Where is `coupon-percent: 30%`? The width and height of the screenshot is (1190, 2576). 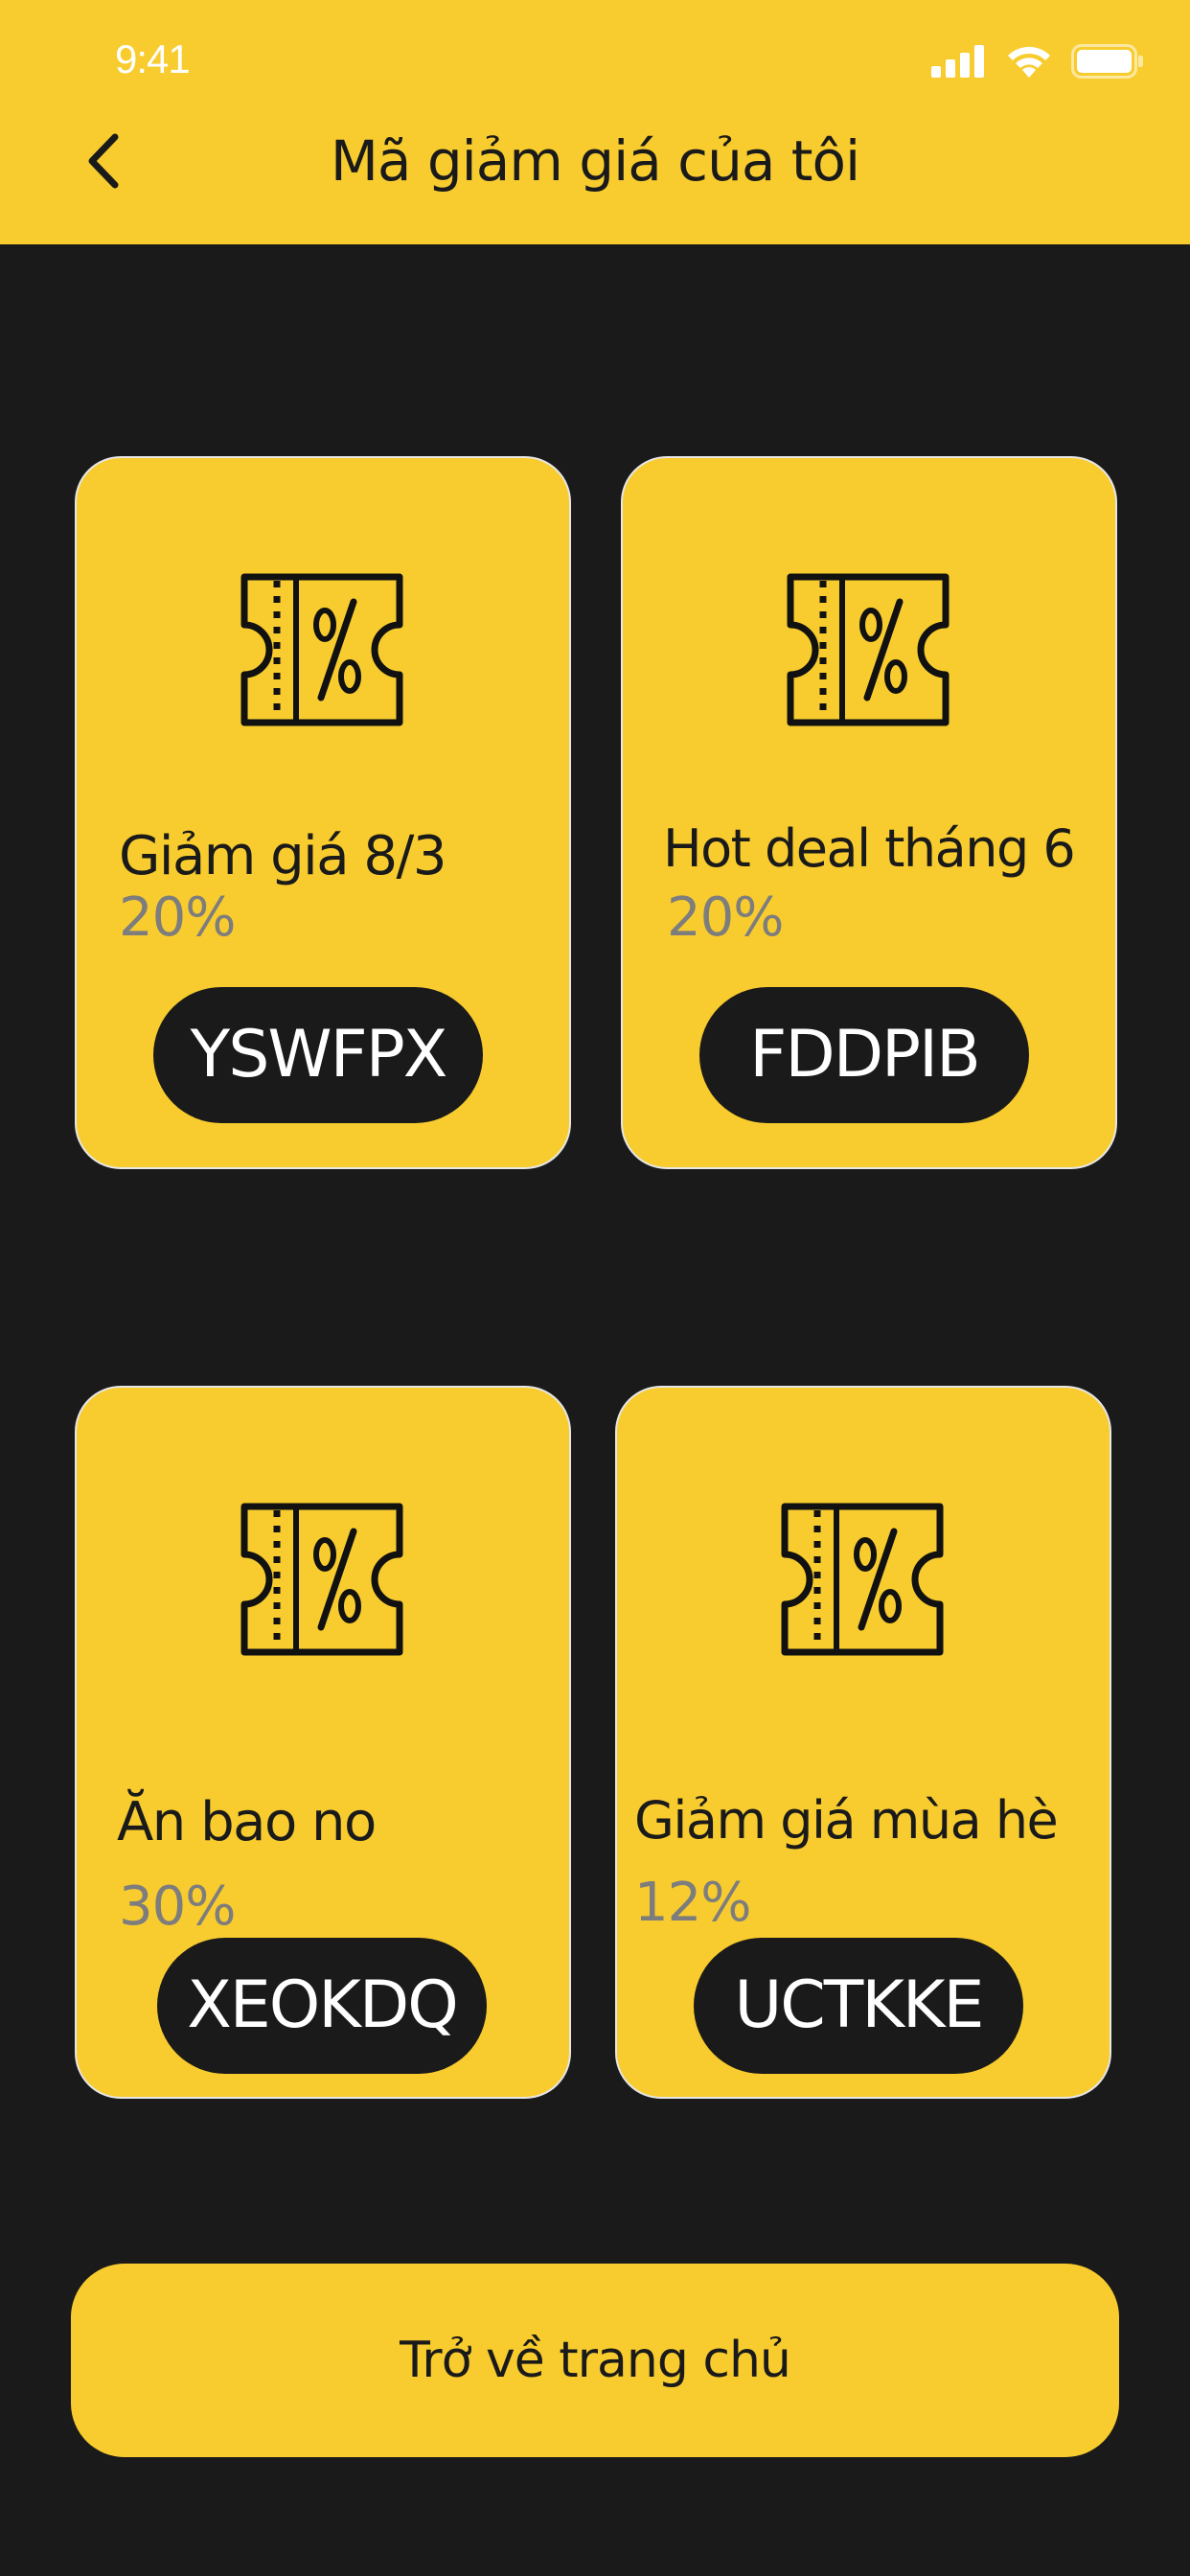
coupon-percent: 30% is located at coordinates (178, 1906).